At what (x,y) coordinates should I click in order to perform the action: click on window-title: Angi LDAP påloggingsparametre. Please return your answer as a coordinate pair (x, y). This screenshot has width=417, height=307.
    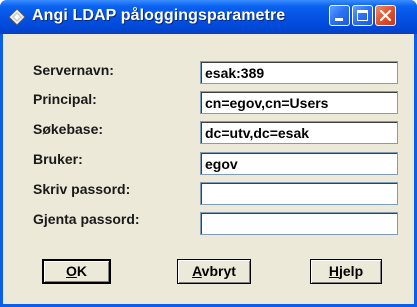
    Looking at the image, I should click on (159, 15).